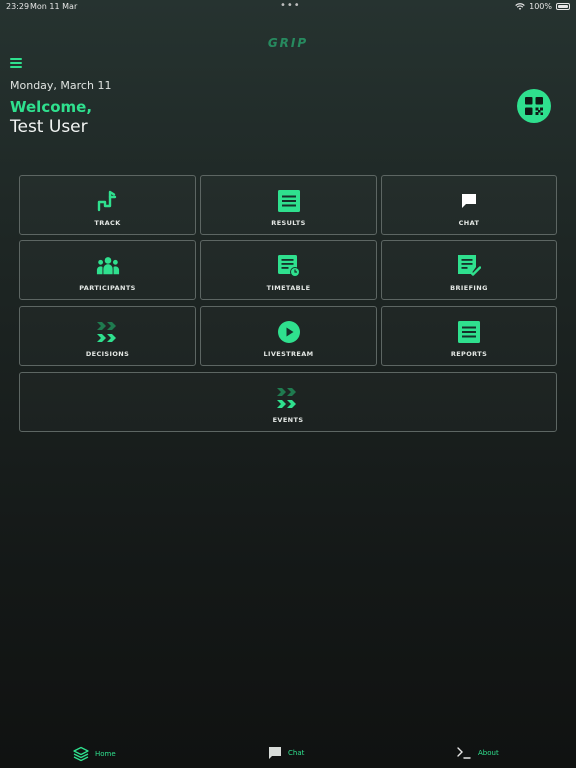 The width and height of the screenshot is (576, 768). What do you see at coordinates (464, 753) in the screenshot?
I see `terminal-prompt-icon` at bounding box center [464, 753].